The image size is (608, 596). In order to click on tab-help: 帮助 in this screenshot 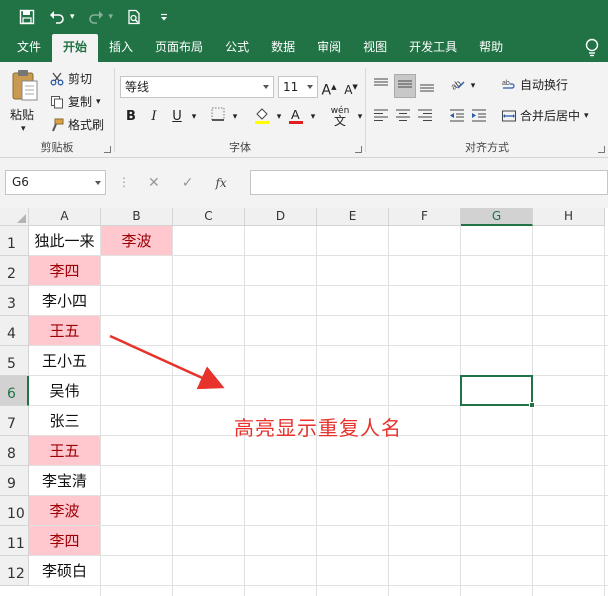, I will do `click(491, 48)`.